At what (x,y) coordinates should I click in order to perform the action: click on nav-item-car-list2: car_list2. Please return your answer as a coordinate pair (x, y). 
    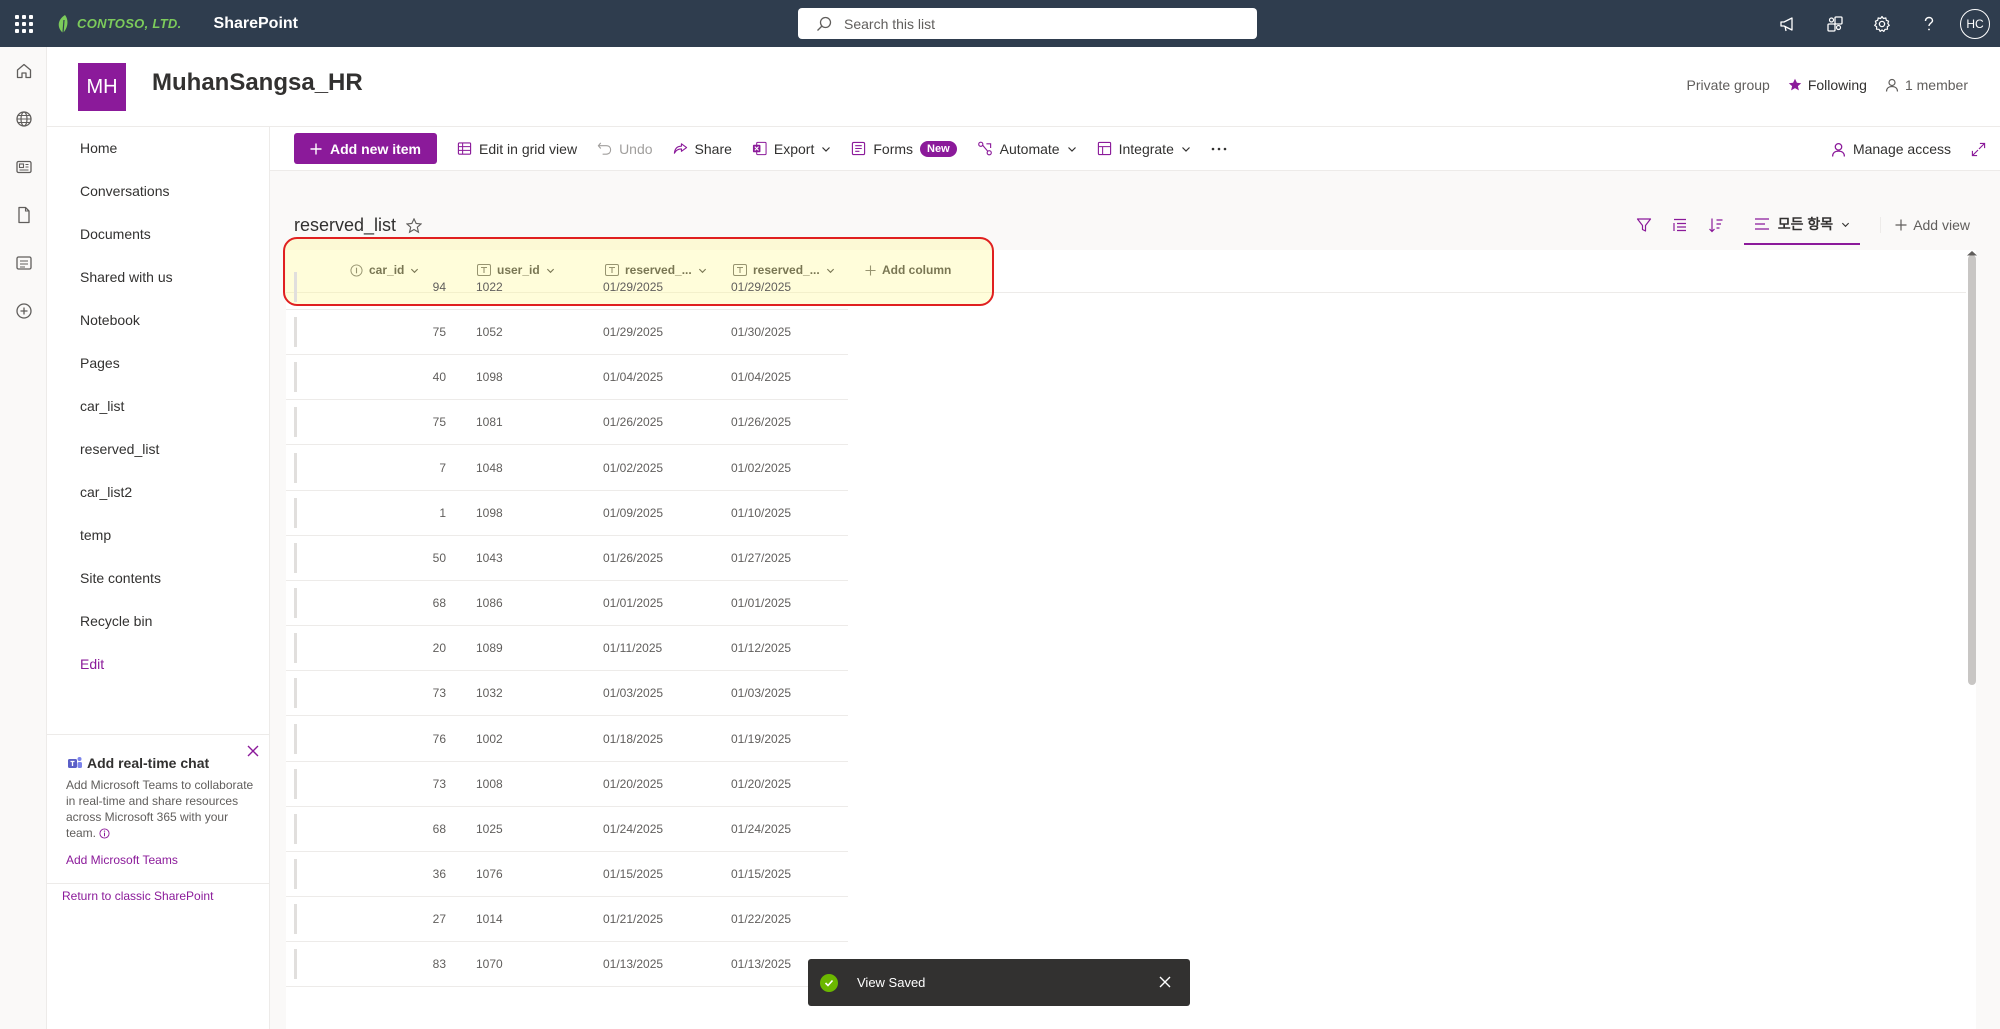
    Looking at the image, I should click on (106, 492).